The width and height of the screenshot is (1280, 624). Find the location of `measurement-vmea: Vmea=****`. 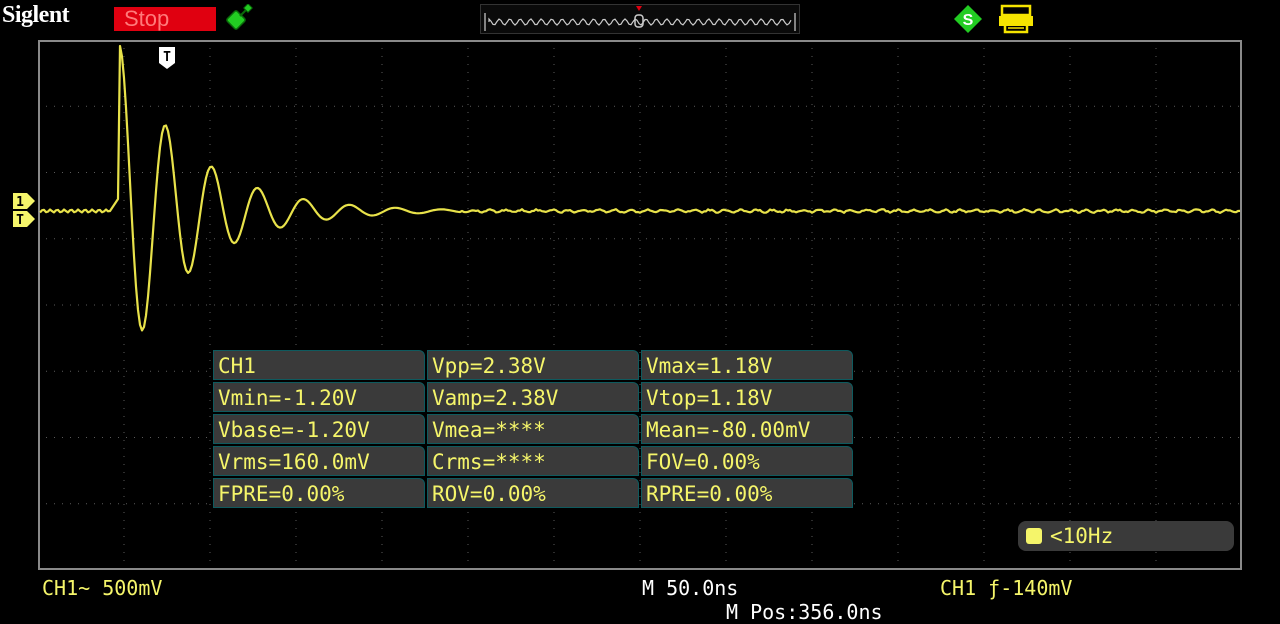

measurement-vmea: Vmea=**** is located at coordinates (533, 429).